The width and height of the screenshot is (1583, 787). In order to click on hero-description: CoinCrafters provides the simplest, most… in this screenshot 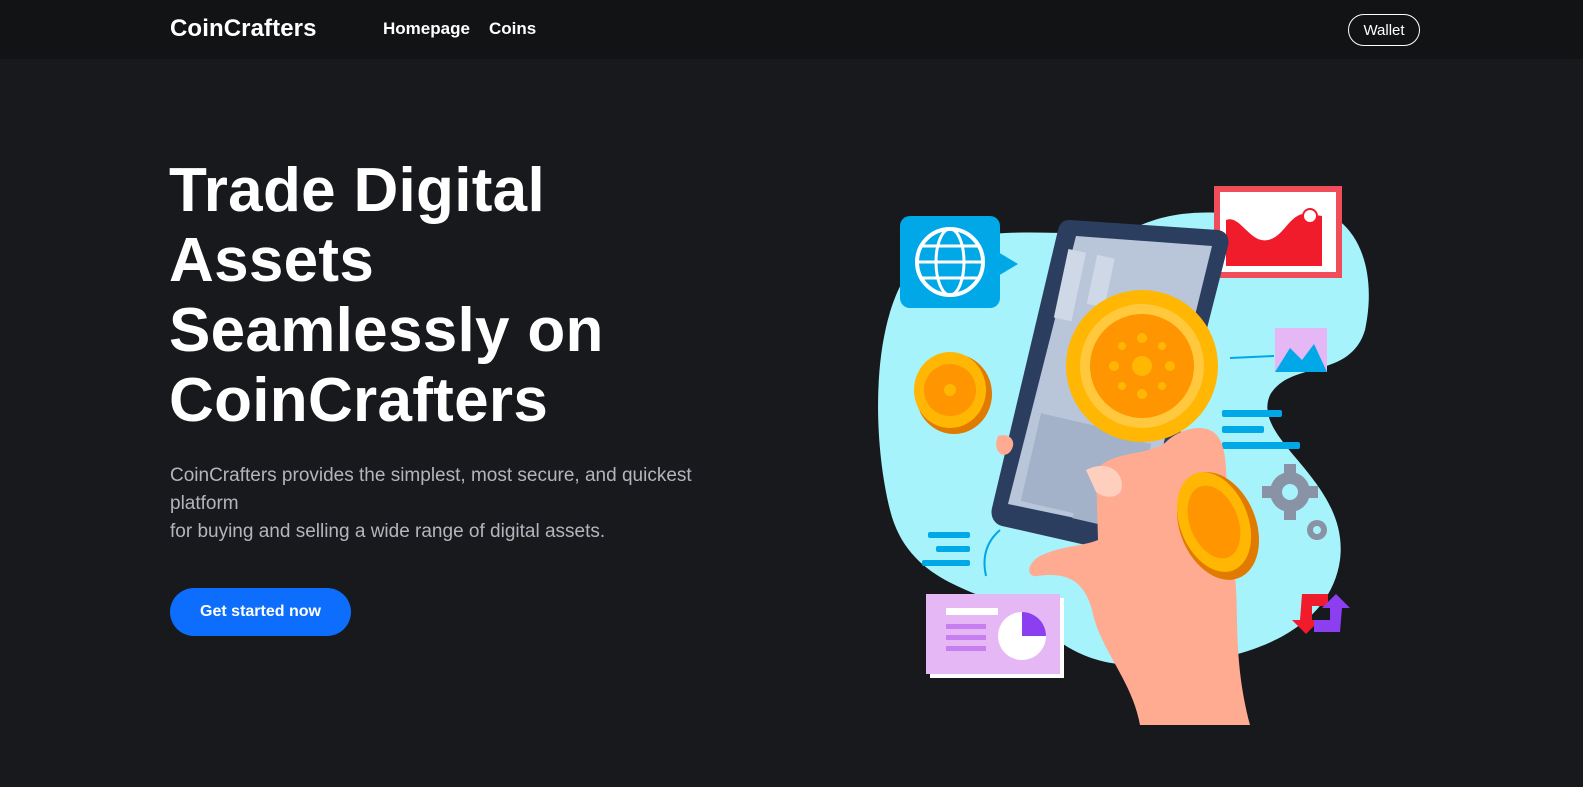, I will do `click(460, 504)`.